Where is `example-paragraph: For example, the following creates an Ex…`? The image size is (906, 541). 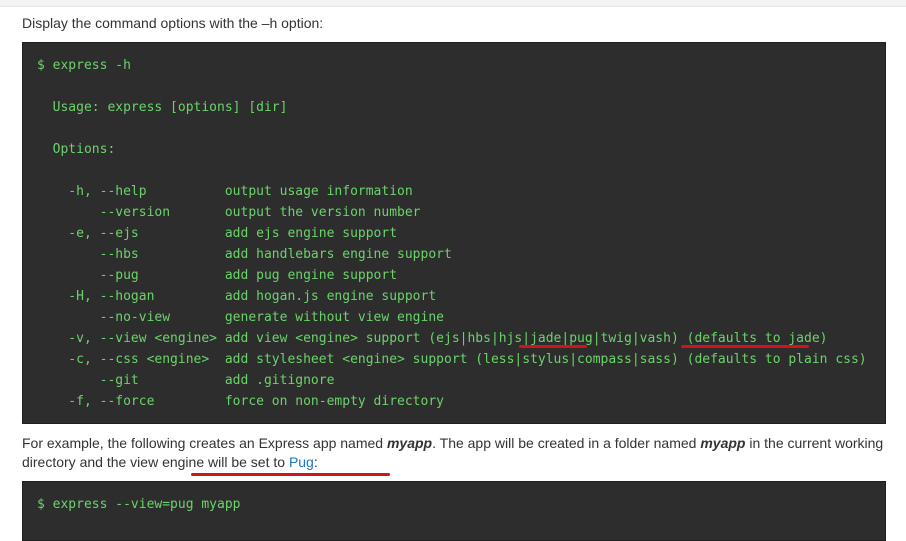
example-paragraph: For example, the following creates an Ex… is located at coordinates (457, 453).